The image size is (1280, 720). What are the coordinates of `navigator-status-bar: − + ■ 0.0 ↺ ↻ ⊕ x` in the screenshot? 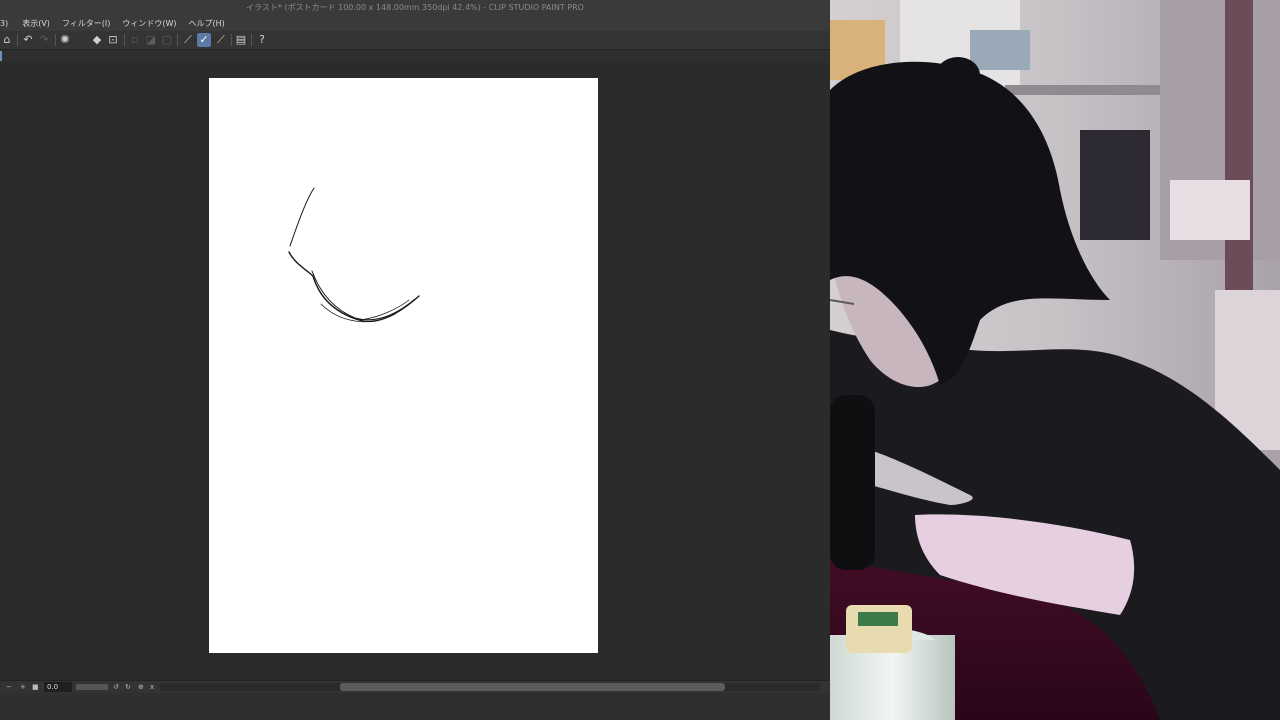 It's located at (415, 686).